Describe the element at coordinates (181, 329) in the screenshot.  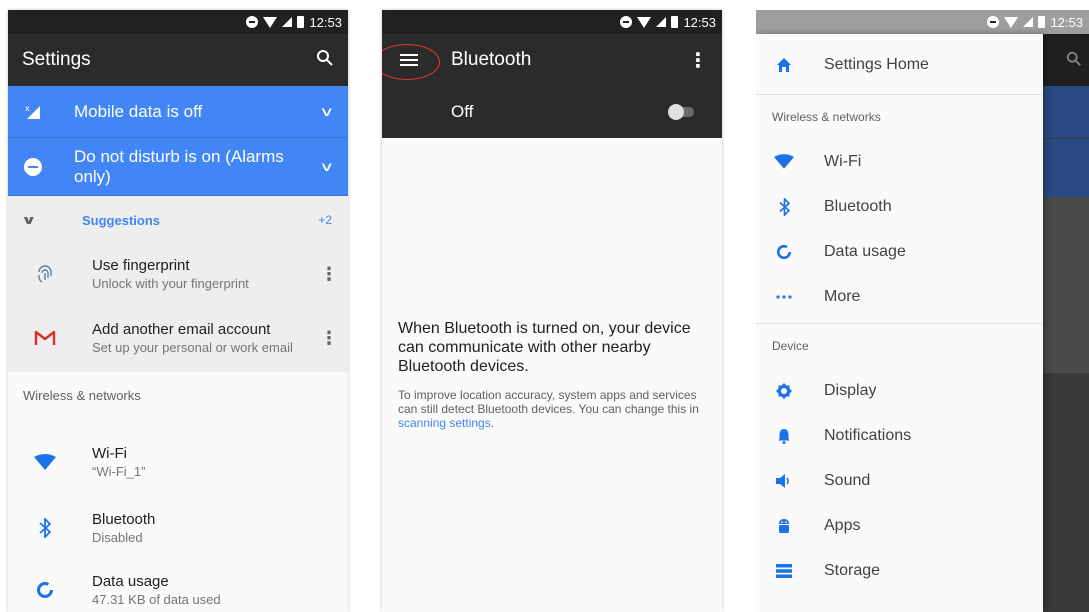
I see `suggestion-title: Add another email account` at that location.